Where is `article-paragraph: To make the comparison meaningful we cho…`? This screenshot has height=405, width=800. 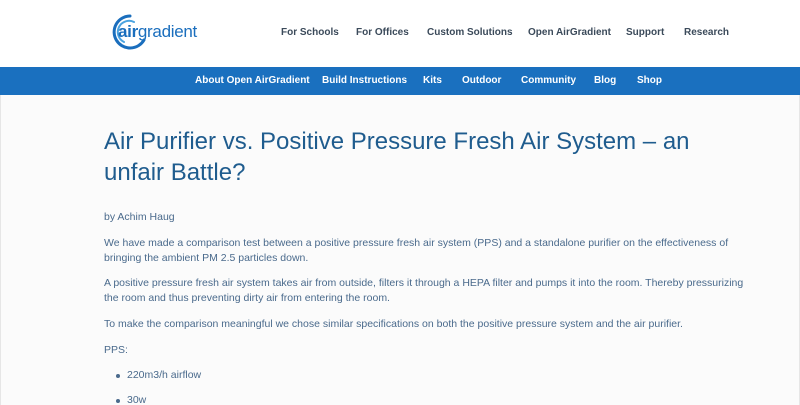 article-paragraph: To make the comparison meaningful we cho… is located at coordinates (393, 324).